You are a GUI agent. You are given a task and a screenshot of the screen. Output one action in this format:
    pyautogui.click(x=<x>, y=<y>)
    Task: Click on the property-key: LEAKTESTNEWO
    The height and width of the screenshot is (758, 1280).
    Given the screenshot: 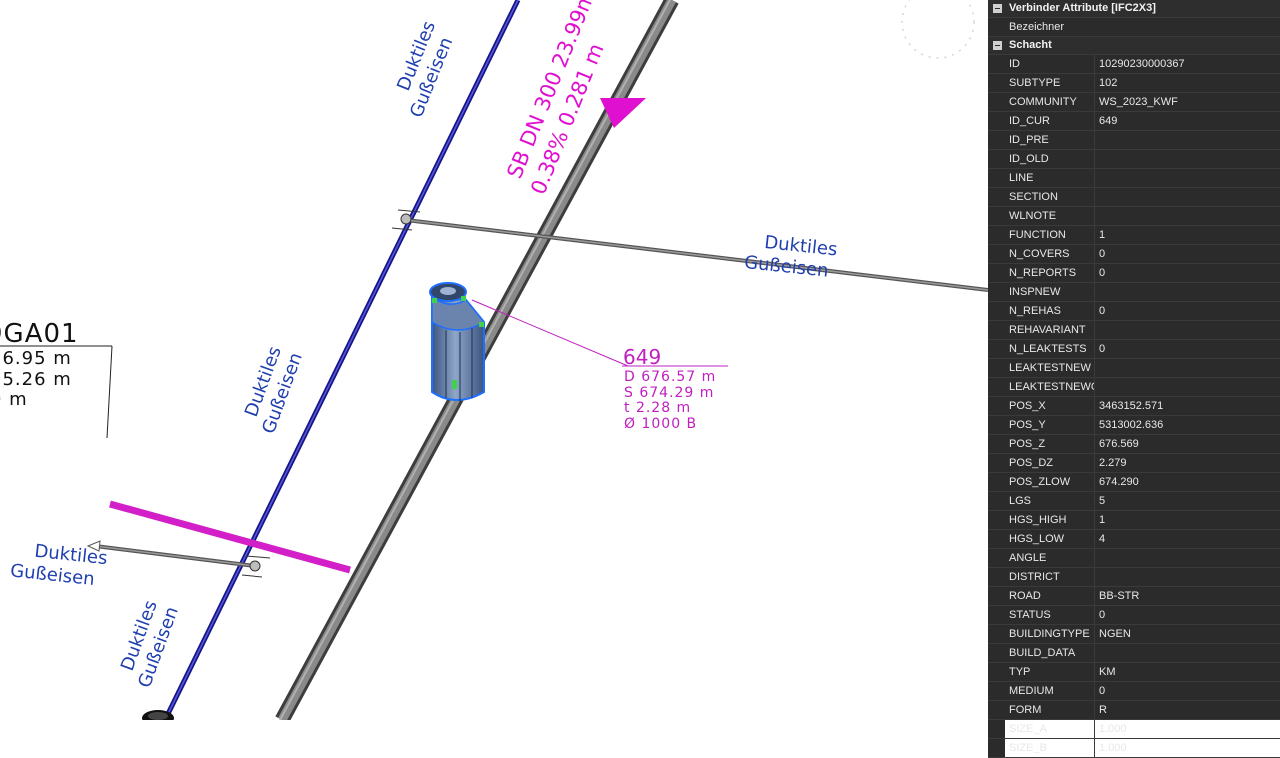 What is the action you would take?
    pyautogui.click(x=1050, y=387)
    